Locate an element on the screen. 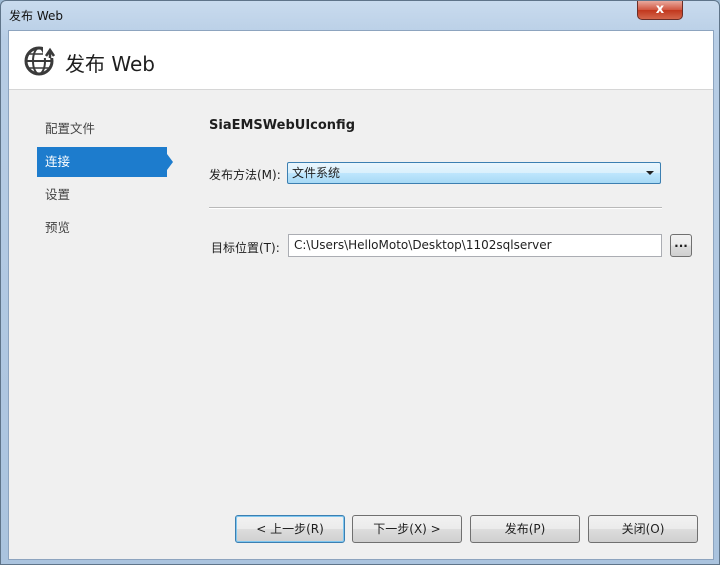  nav-item-settings: 设置 is located at coordinates (102, 195).